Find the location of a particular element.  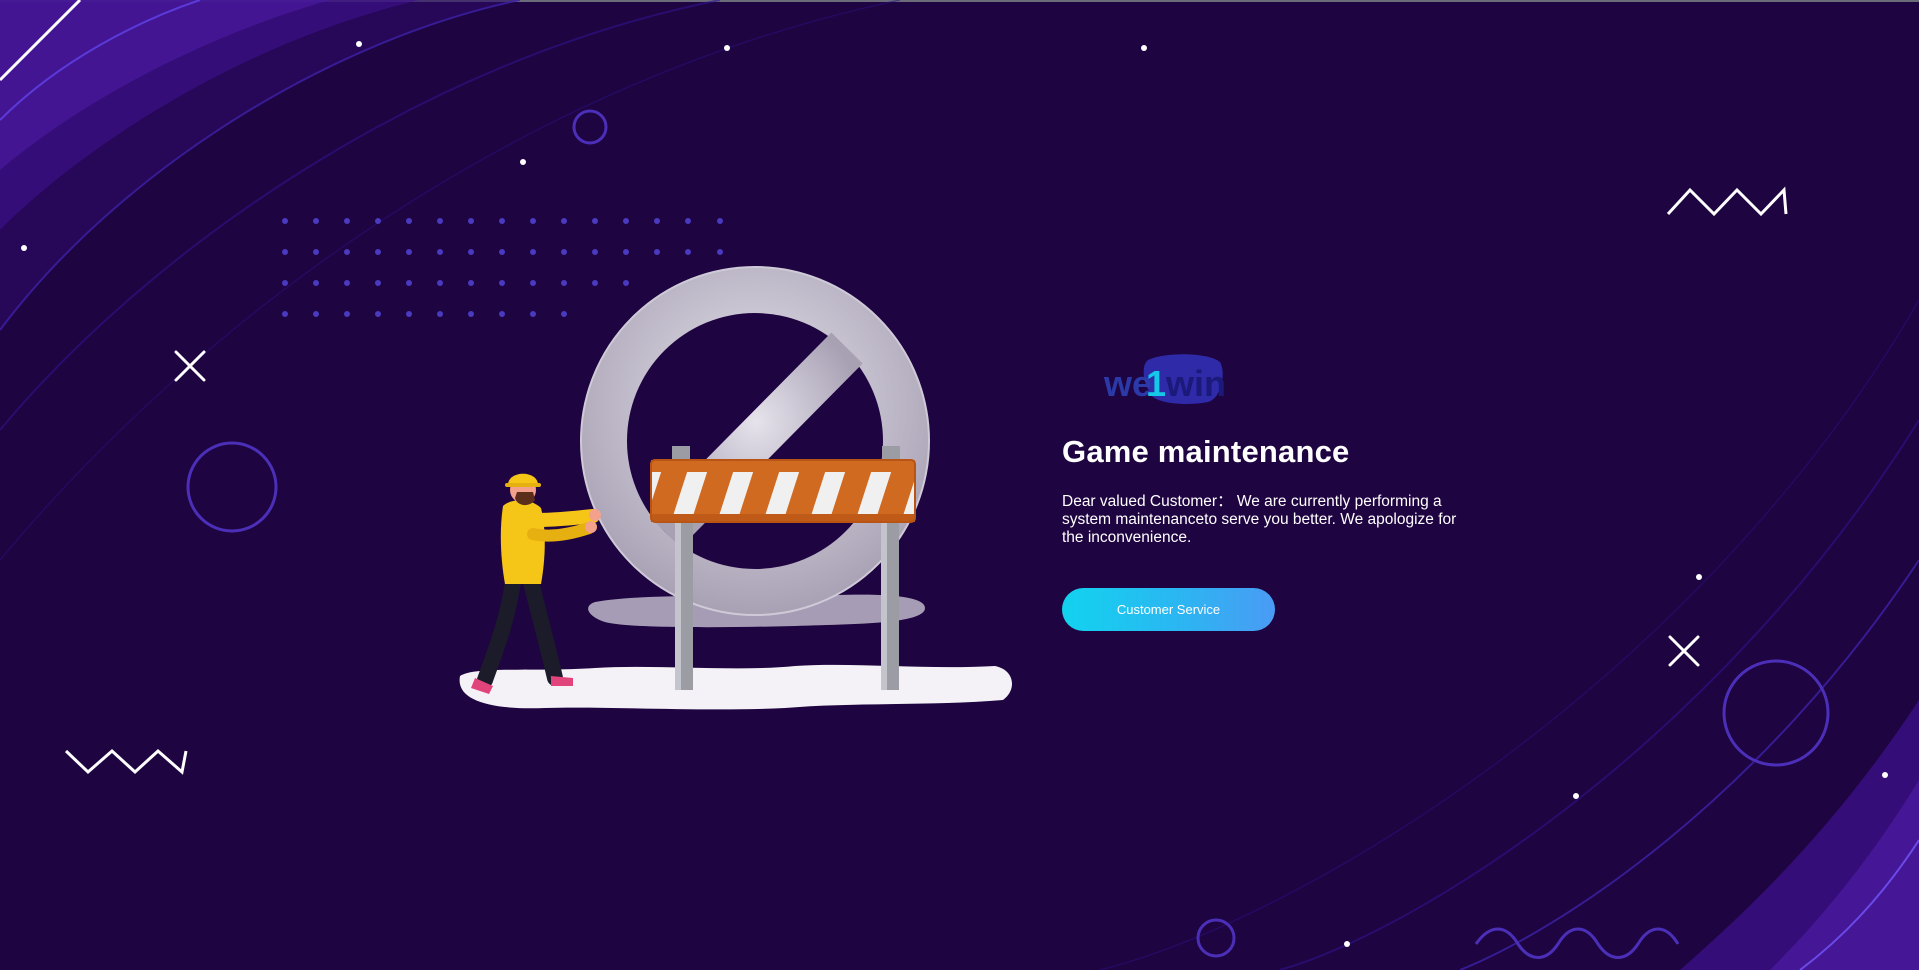

logo-text-suffix: win is located at coordinates (1194, 383).